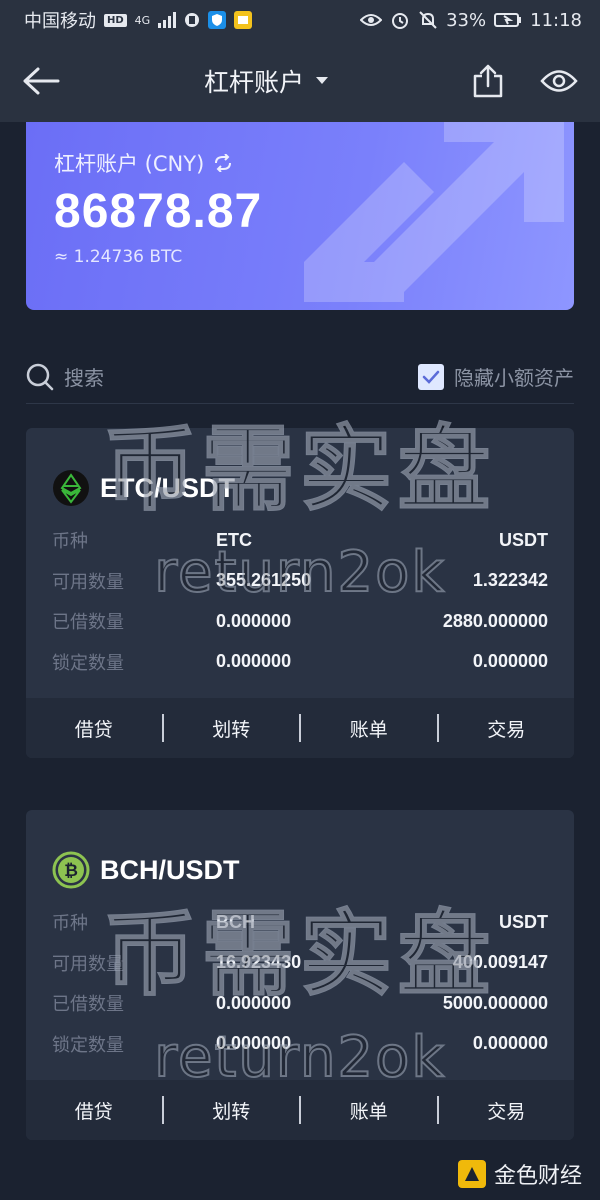 This screenshot has height=1200, width=600. I want to click on table-row: 可用数量 355.261250 1.322342, so click(300, 581).